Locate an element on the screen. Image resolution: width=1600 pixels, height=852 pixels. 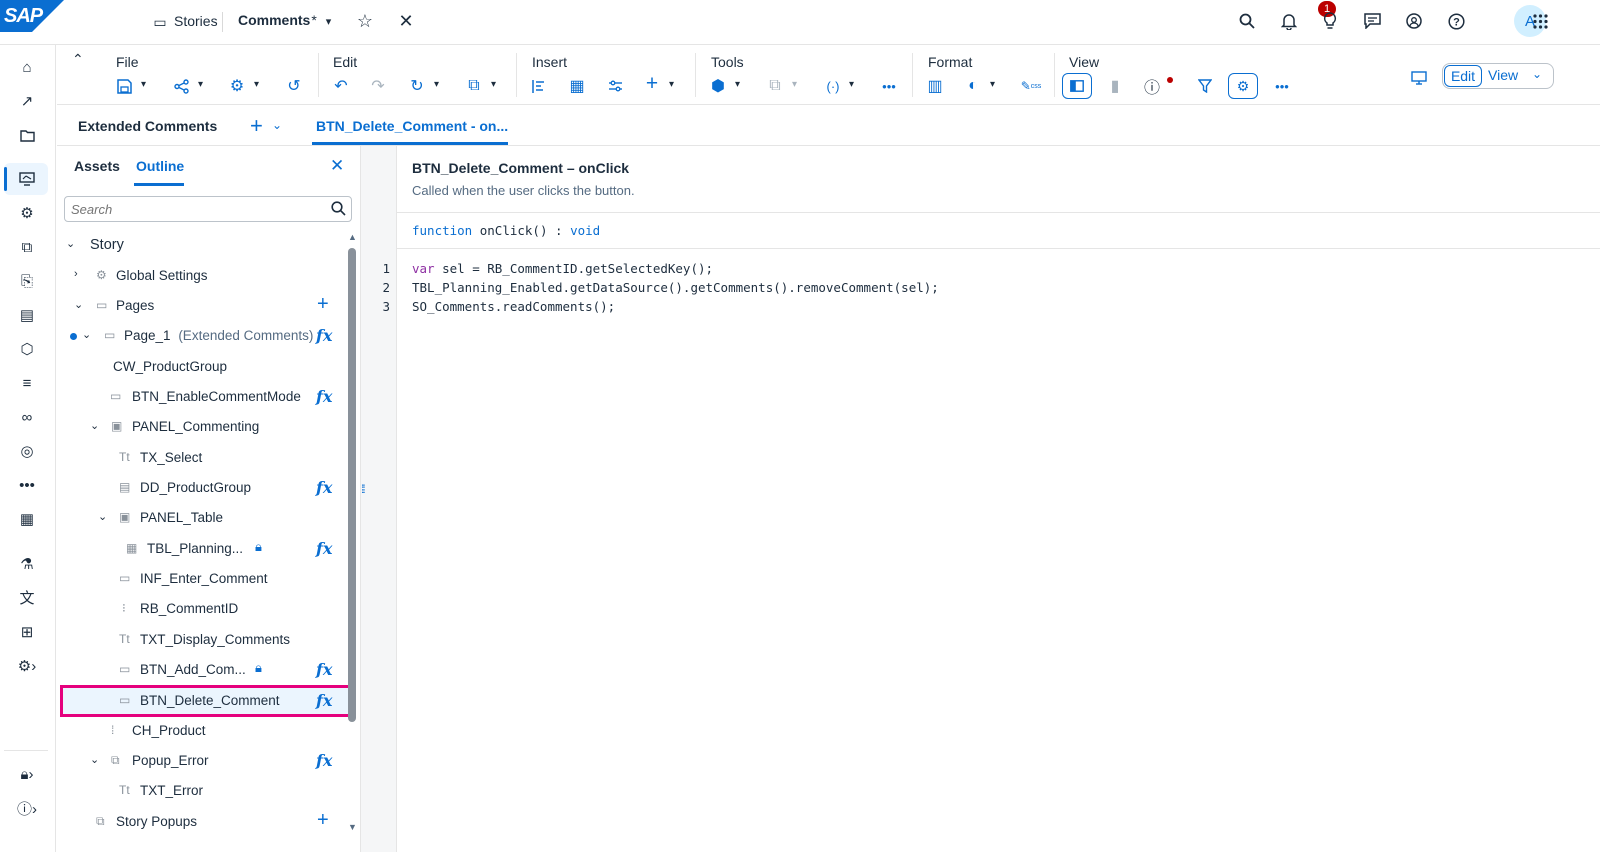
story-tab: Extended Comments is located at coordinates (147, 126).